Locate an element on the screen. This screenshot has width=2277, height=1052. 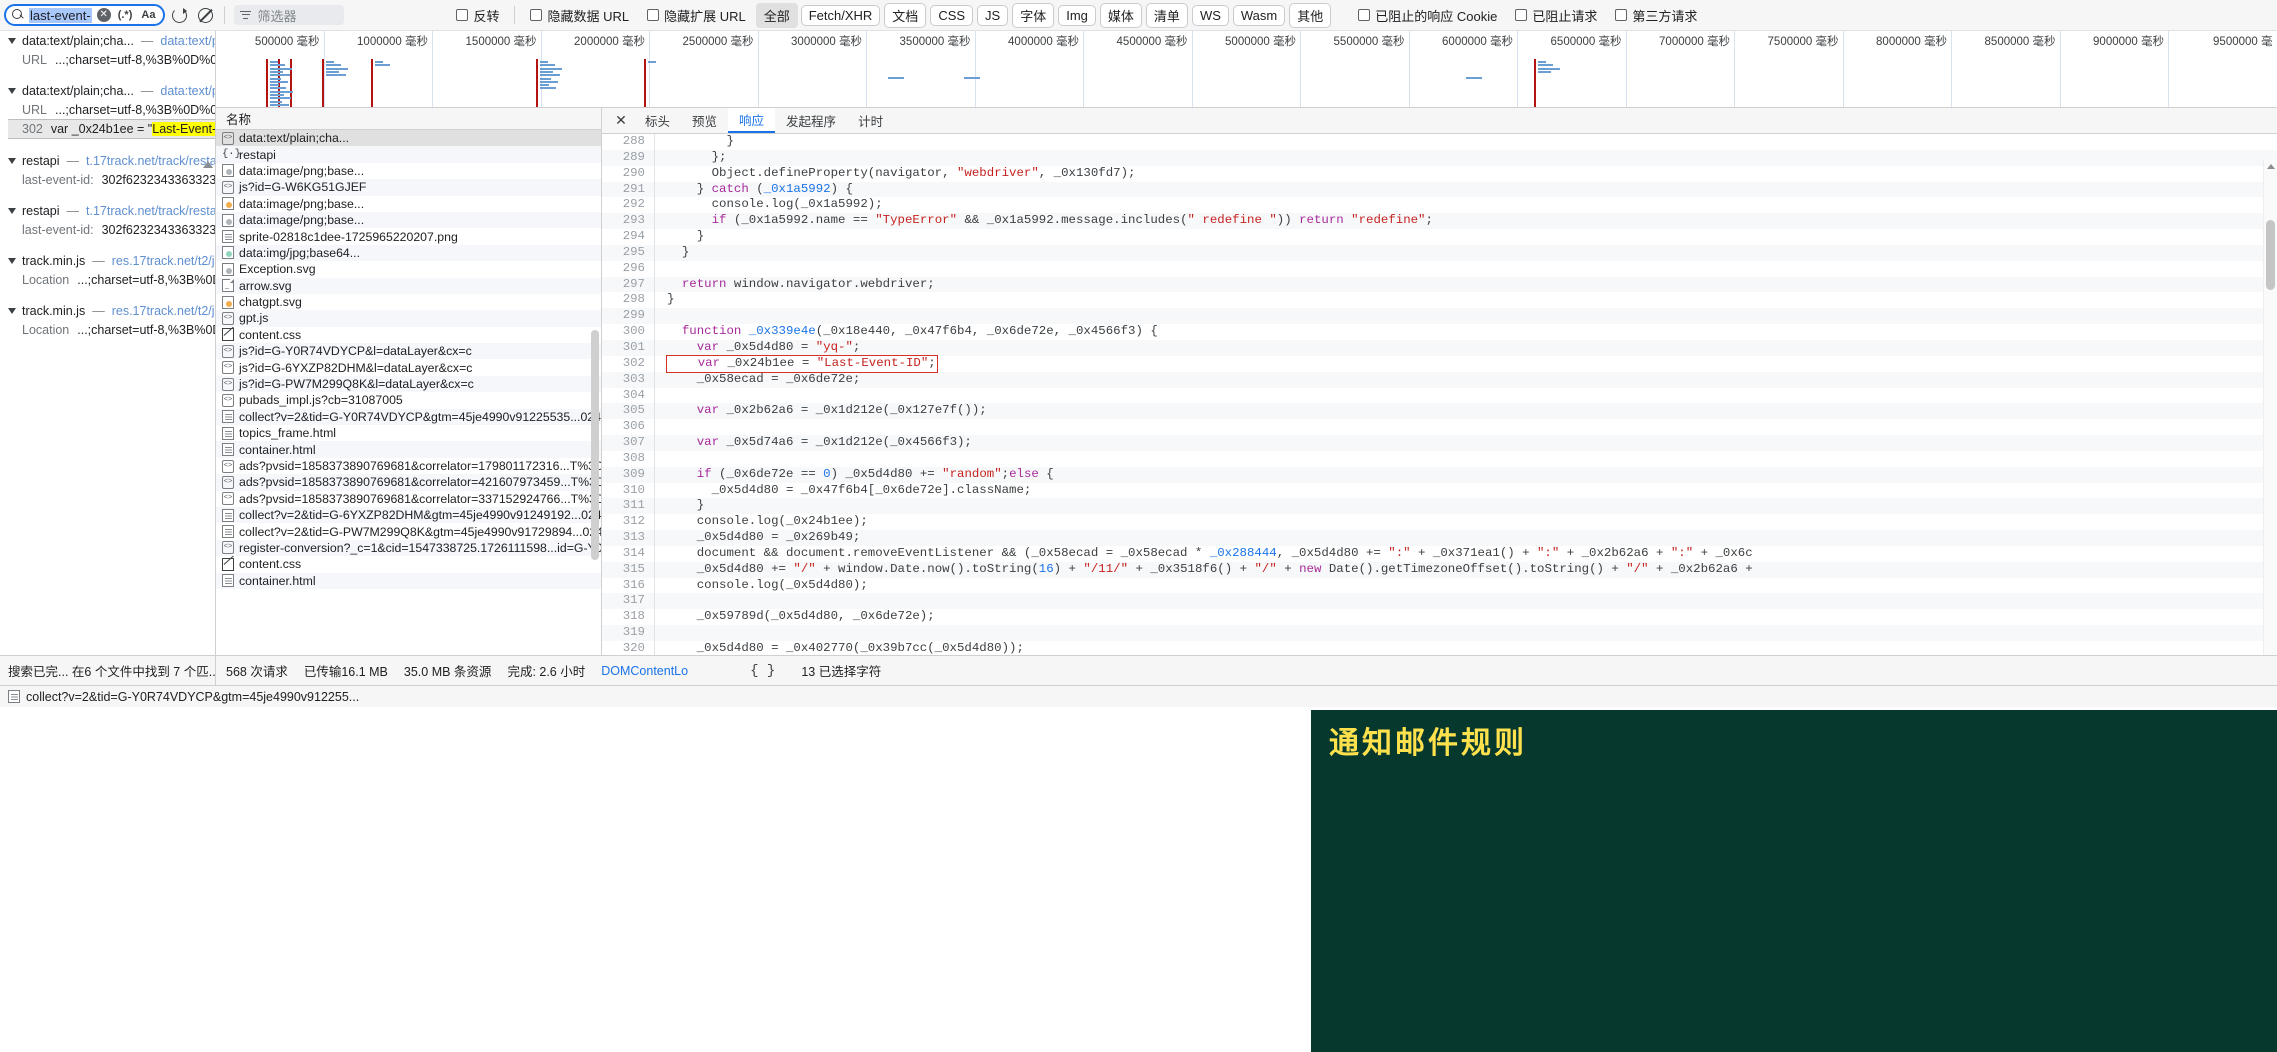
blocked-requests-checkbox: 已阻止请求 is located at coordinates (1556, 15).